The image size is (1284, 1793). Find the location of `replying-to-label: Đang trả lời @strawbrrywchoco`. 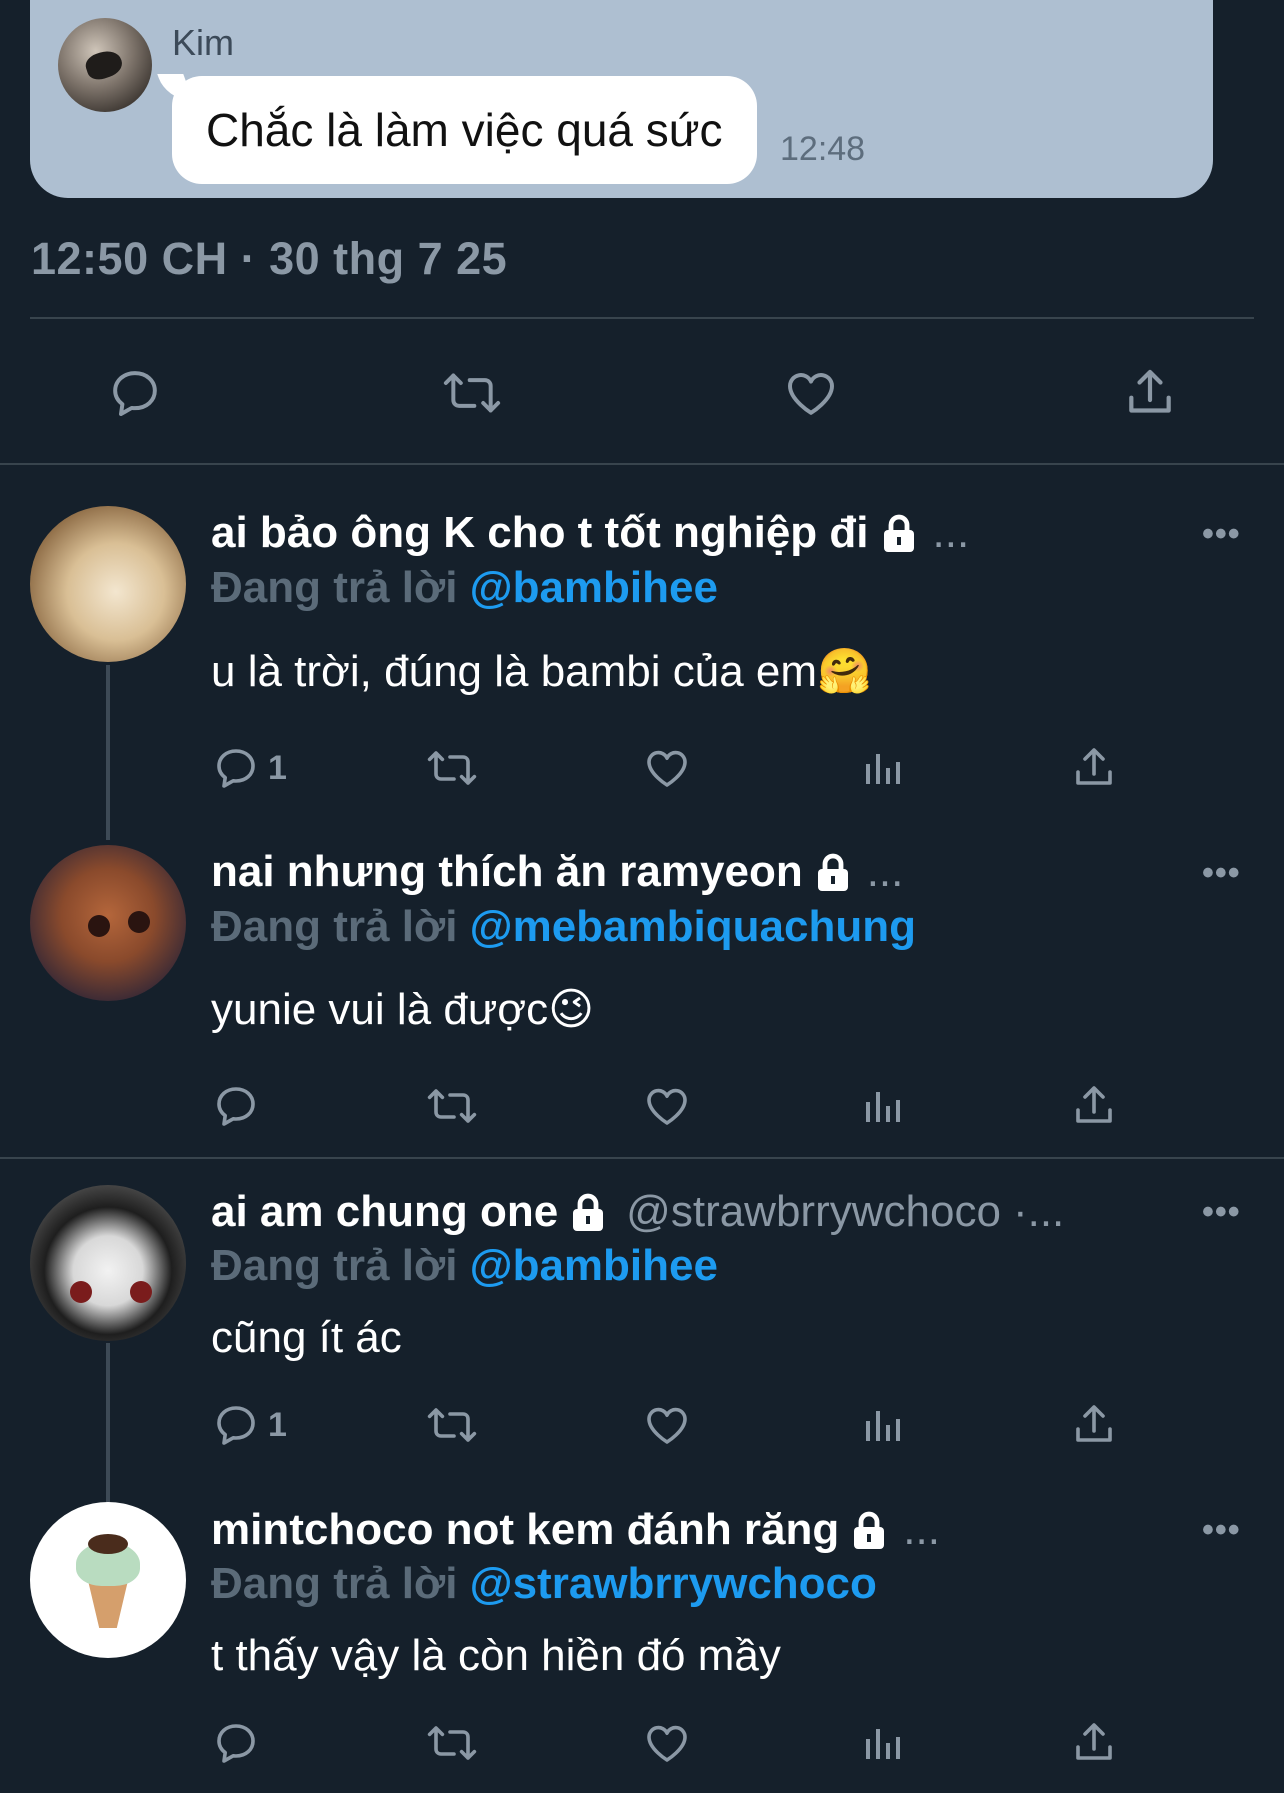

replying-to-label: Đang trả lời @strawbrrywchoco is located at coordinates (544, 1584).